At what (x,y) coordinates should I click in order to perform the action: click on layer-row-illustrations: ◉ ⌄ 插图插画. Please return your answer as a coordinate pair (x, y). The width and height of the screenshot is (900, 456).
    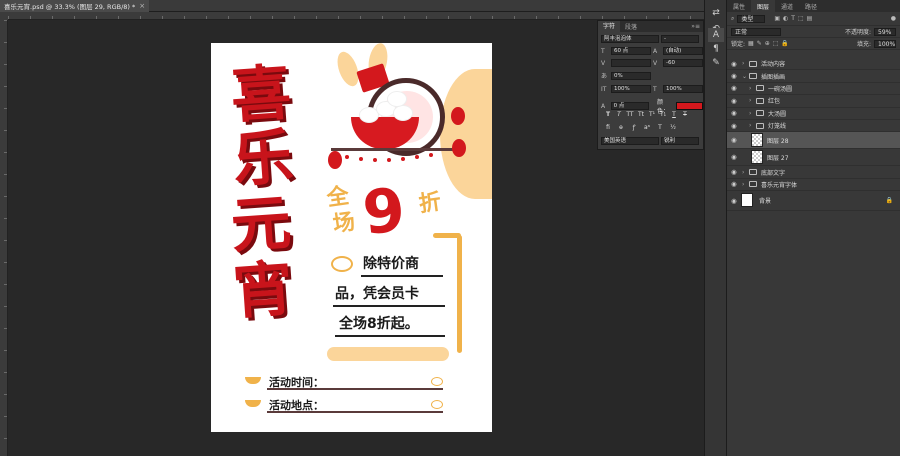
    Looking at the image, I should click on (813, 76).